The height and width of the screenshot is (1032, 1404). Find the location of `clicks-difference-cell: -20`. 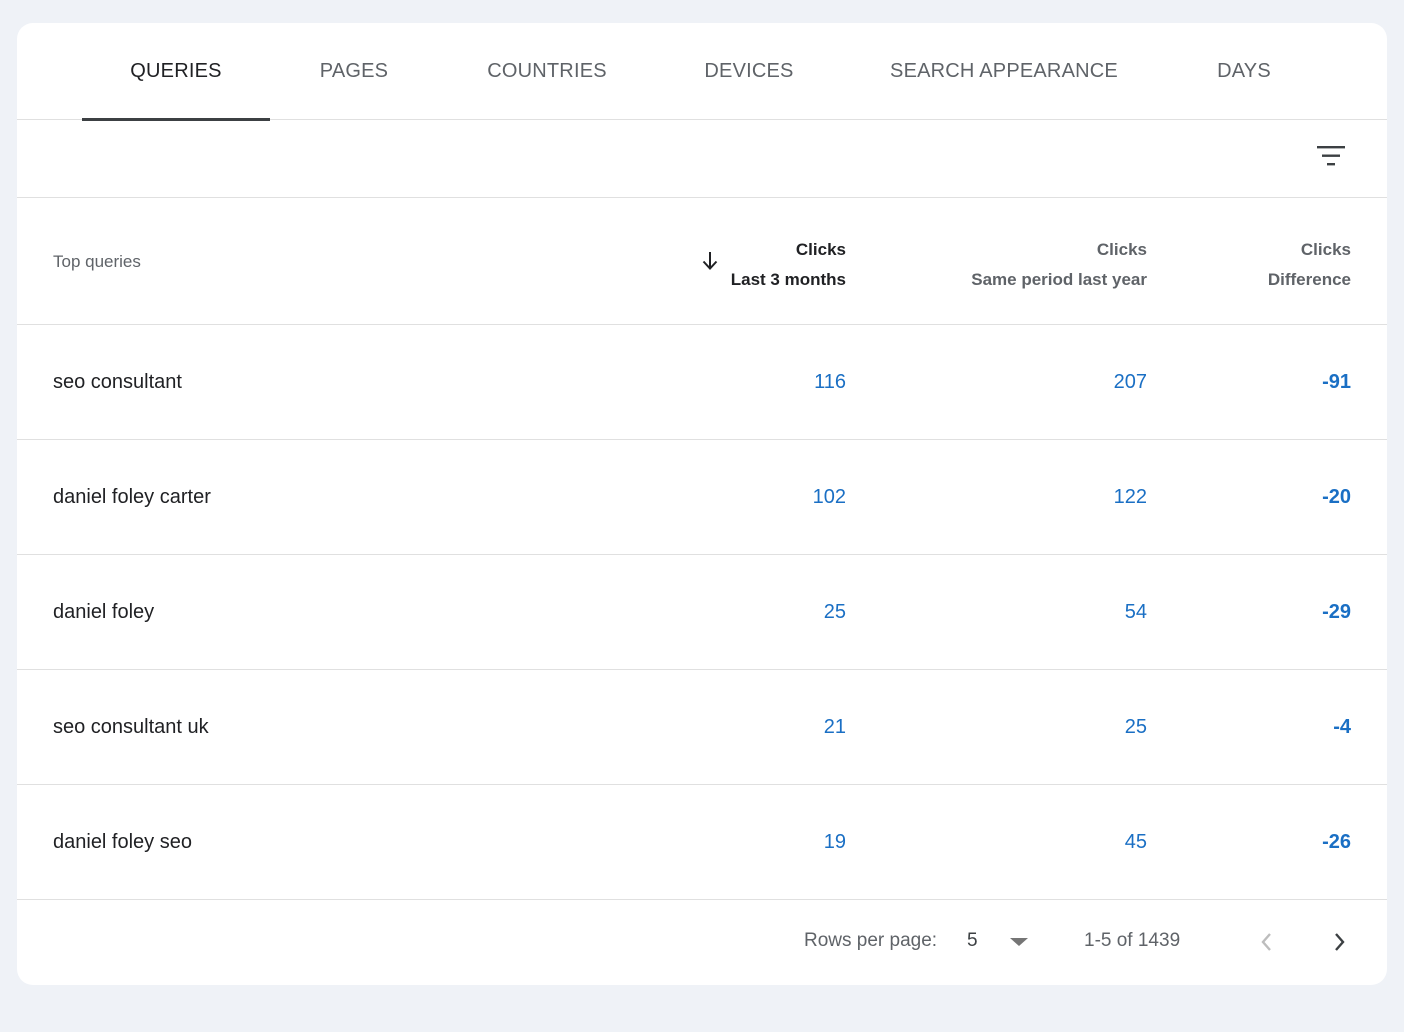

clicks-difference-cell: -20 is located at coordinates (1336, 497).